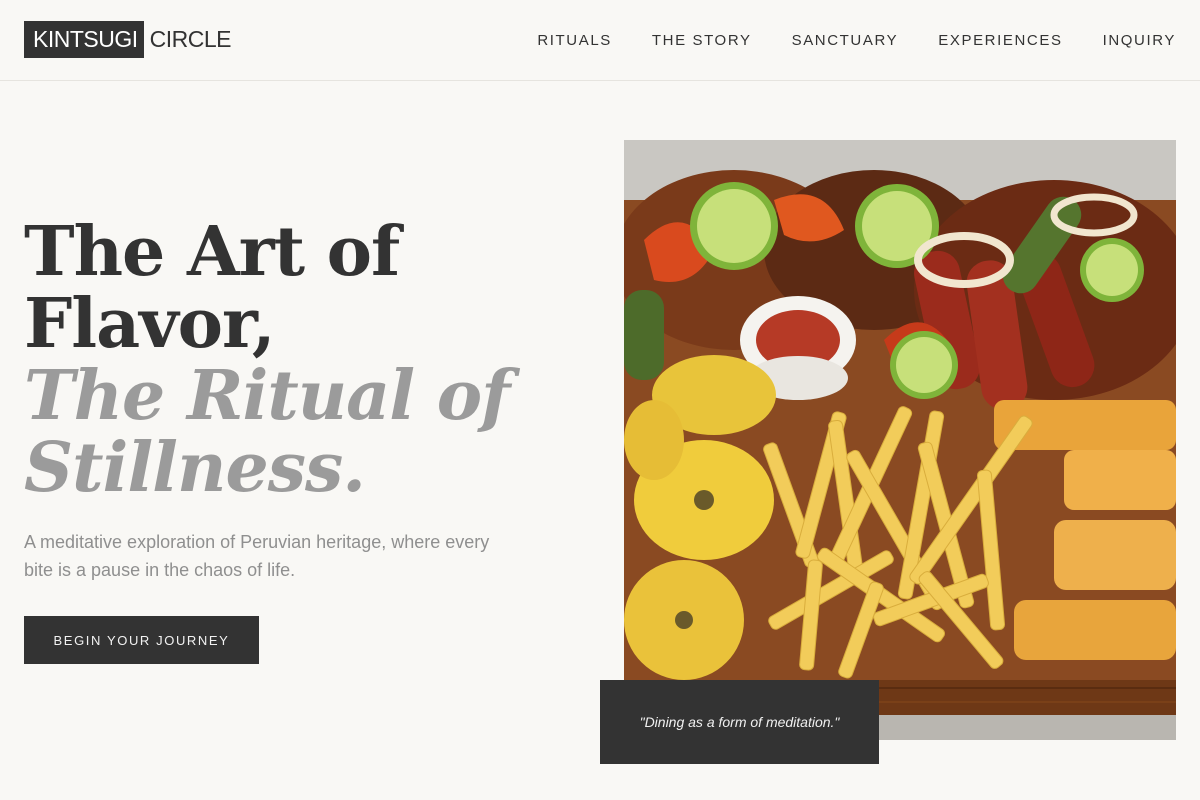 This screenshot has height=800, width=1200. What do you see at coordinates (150, 324) in the screenshot?
I see `headline-line-2: Flavor,` at bounding box center [150, 324].